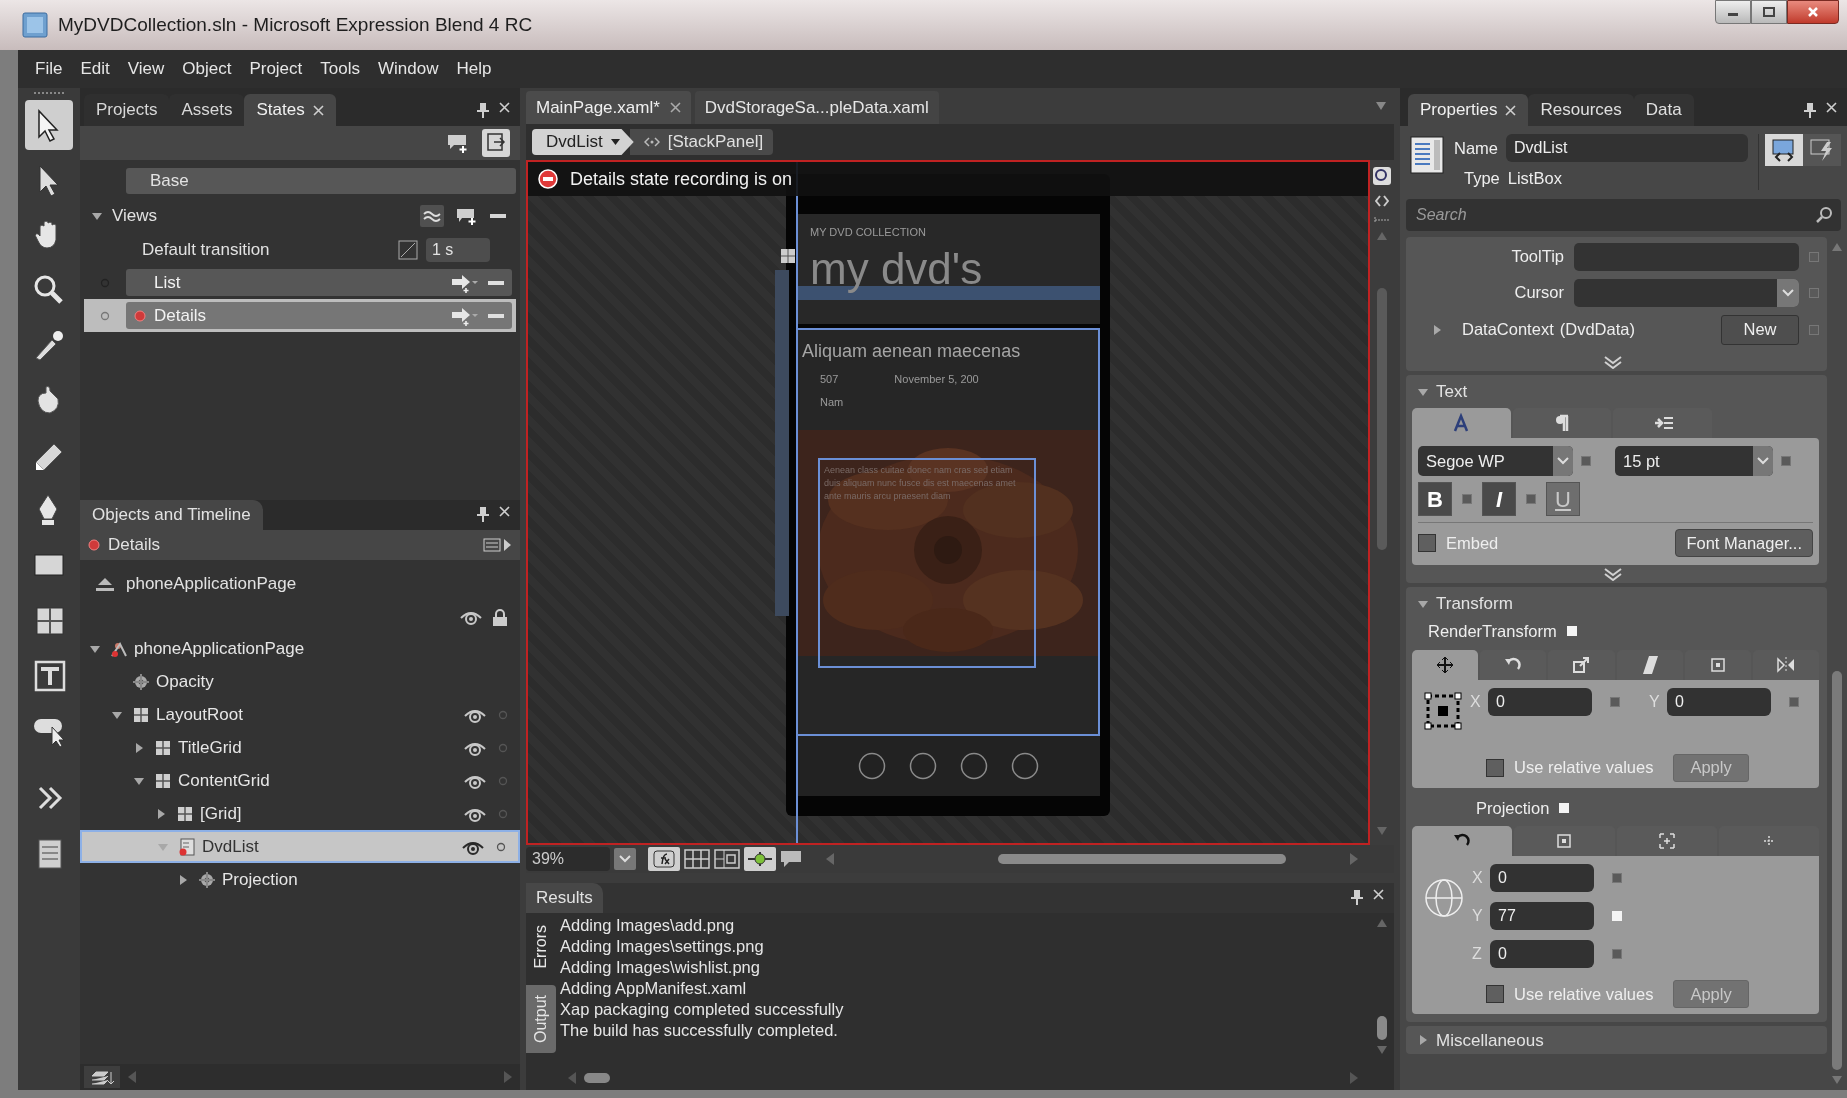 This screenshot has width=1847, height=1098. Describe the element at coordinates (1382, 201) in the screenshot. I see `split-view-icon` at that location.